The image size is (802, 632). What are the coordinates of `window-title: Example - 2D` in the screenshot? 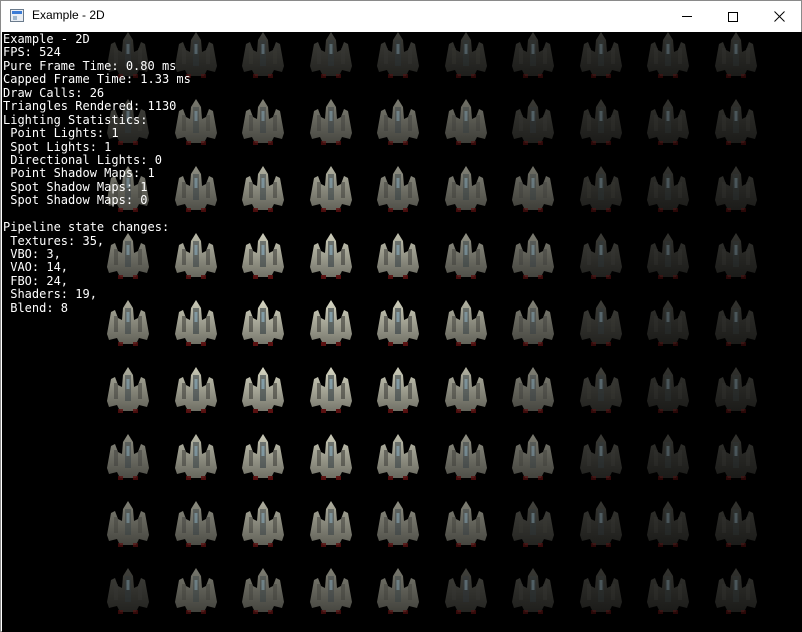 It's located at (68, 15).